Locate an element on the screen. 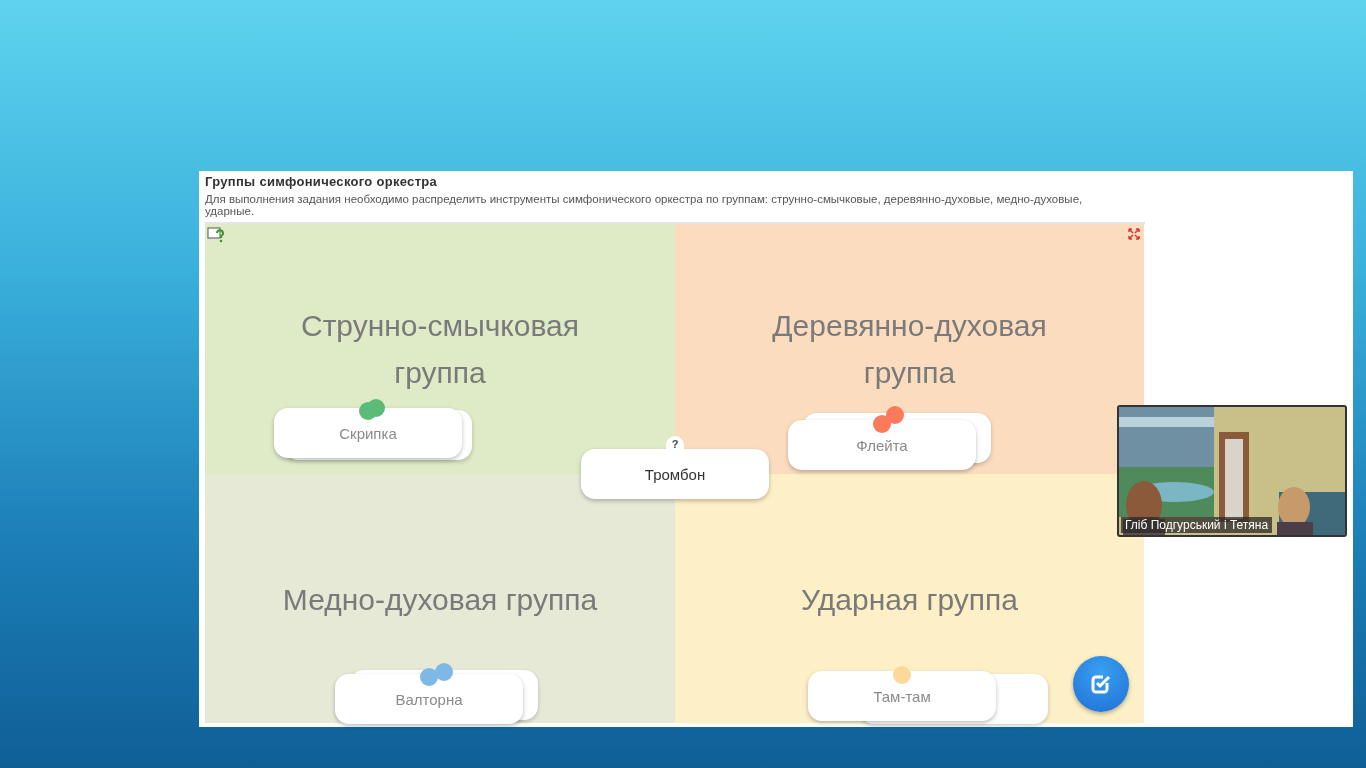 The image size is (1366, 768). group-title: Струнно-смычковая группа is located at coordinates (440, 349).